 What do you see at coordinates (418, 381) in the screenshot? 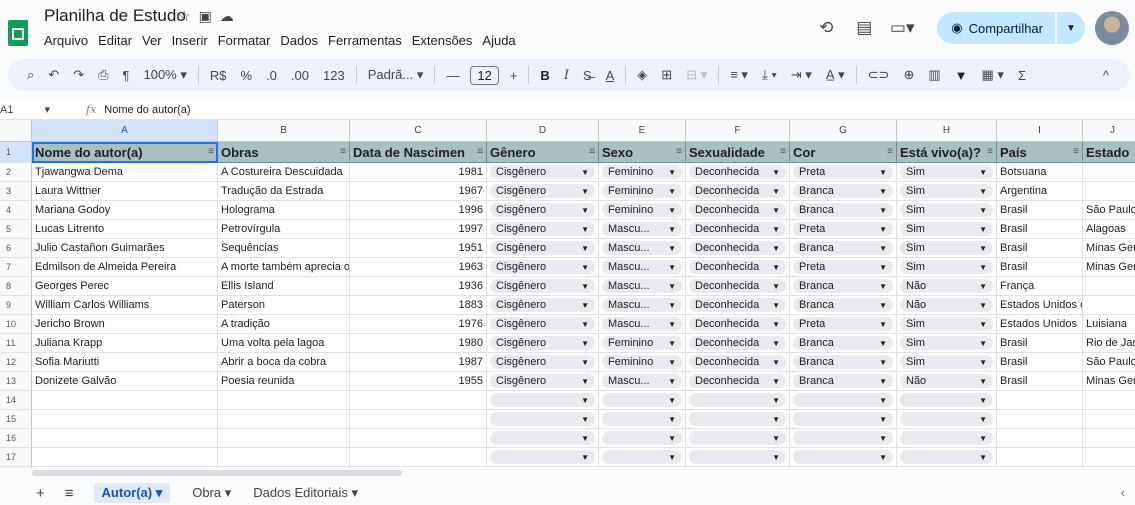
I see `table-cell: 1955` at bounding box center [418, 381].